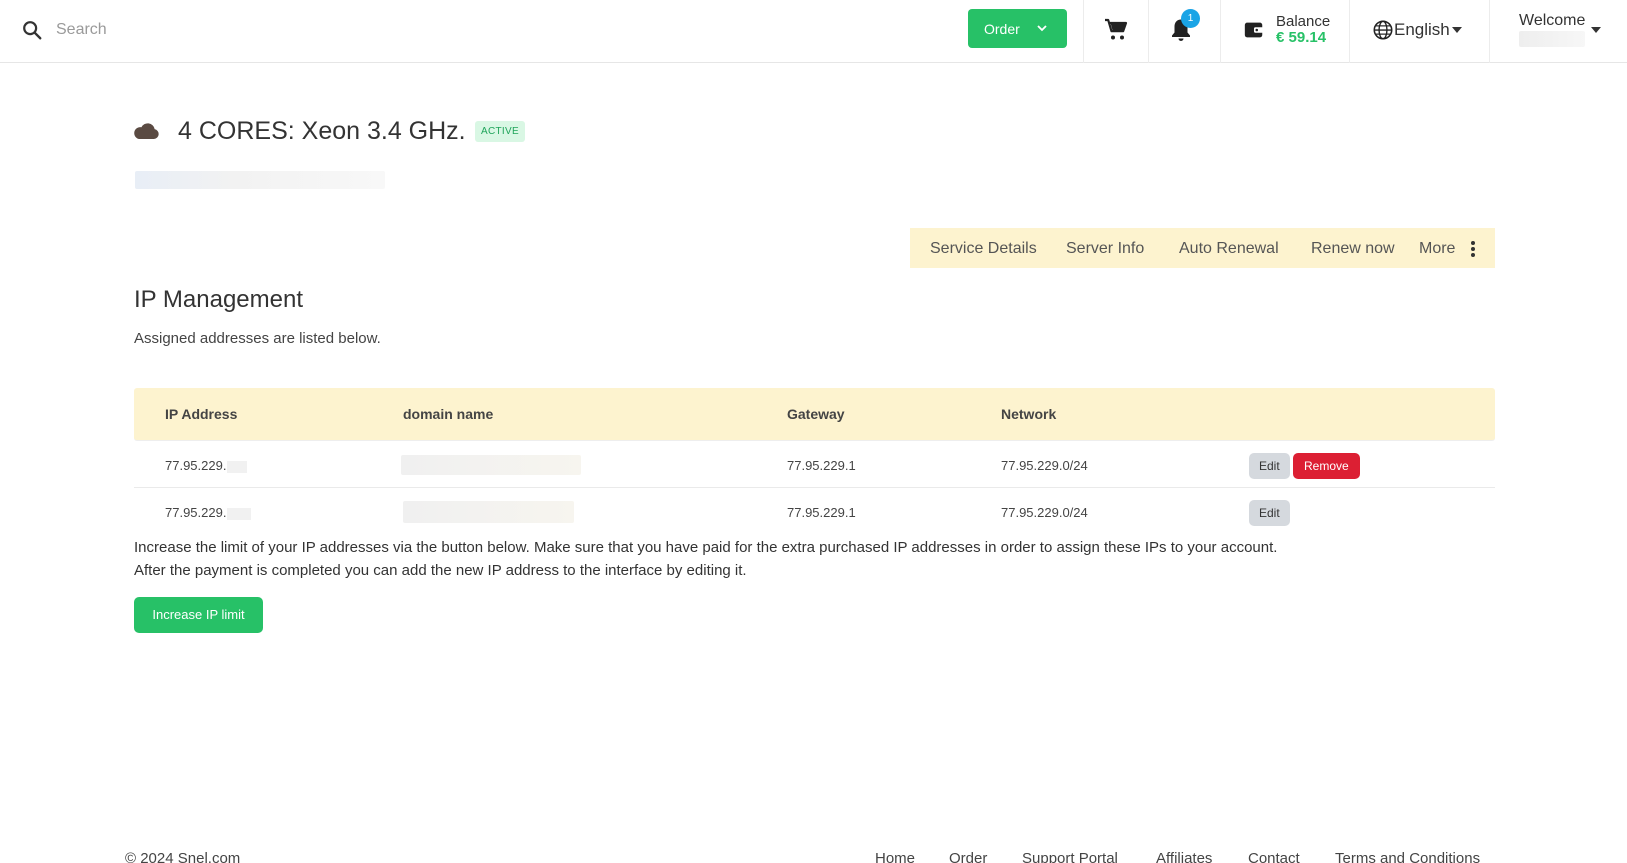 This screenshot has height=863, width=1627. What do you see at coordinates (1105, 249) in the screenshot?
I see `tab-server-info: Server Info` at bounding box center [1105, 249].